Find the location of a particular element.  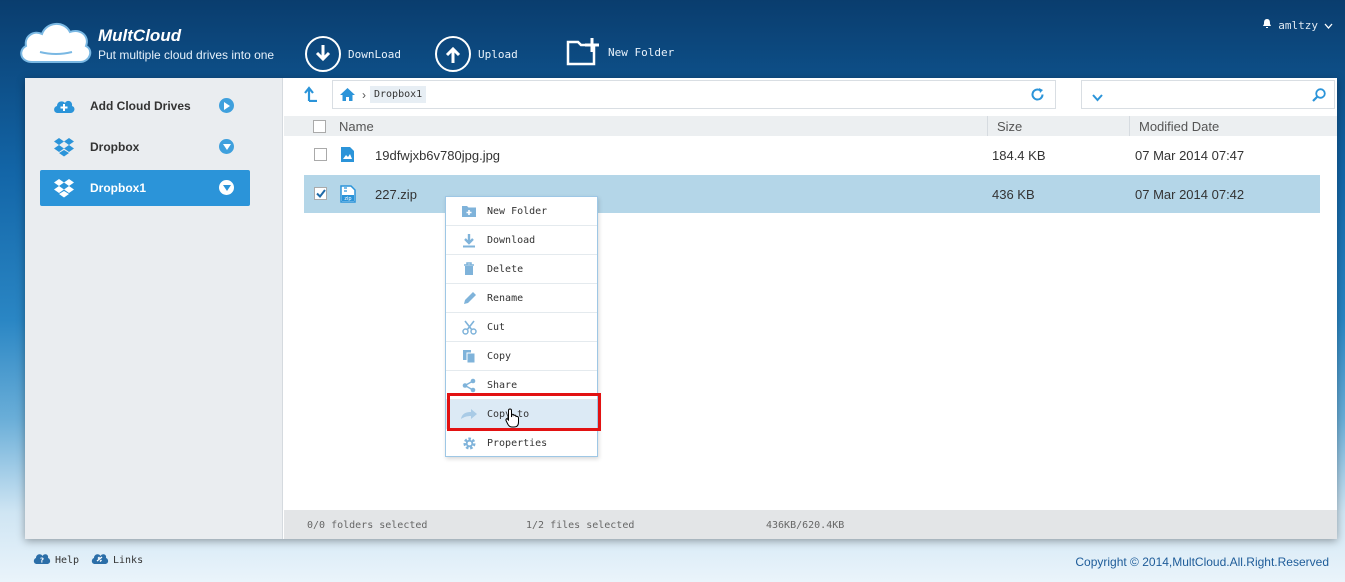

image-file-icon is located at coordinates (347, 156).